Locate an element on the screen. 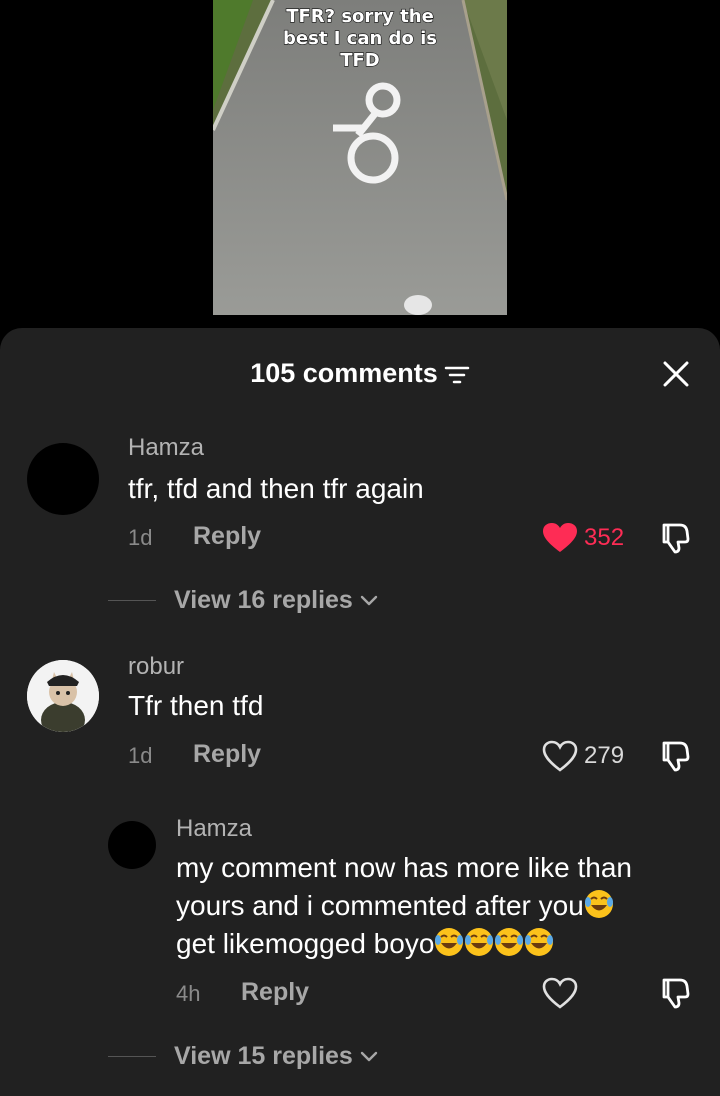 The image size is (720, 1096). comments-count-label: 105 comments is located at coordinates (344, 373).